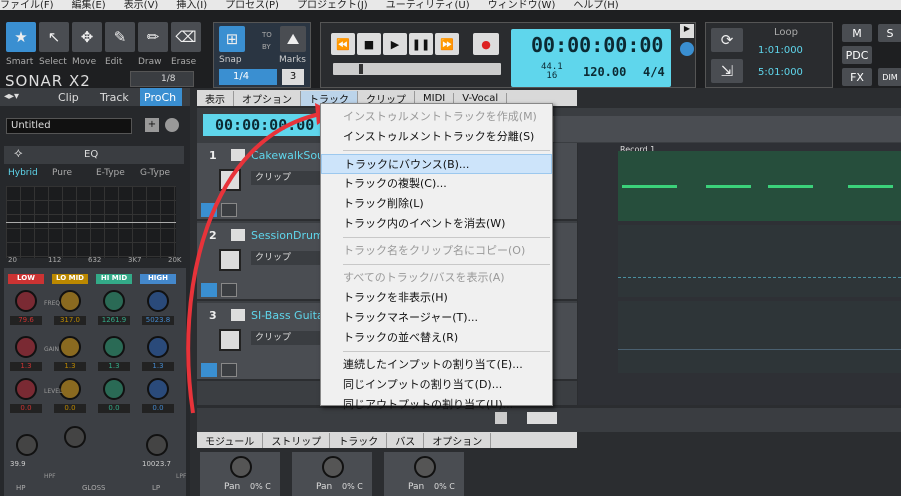 This screenshot has height=496, width=901. I want to click on loop-icon: ⟳, so click(727, 40).